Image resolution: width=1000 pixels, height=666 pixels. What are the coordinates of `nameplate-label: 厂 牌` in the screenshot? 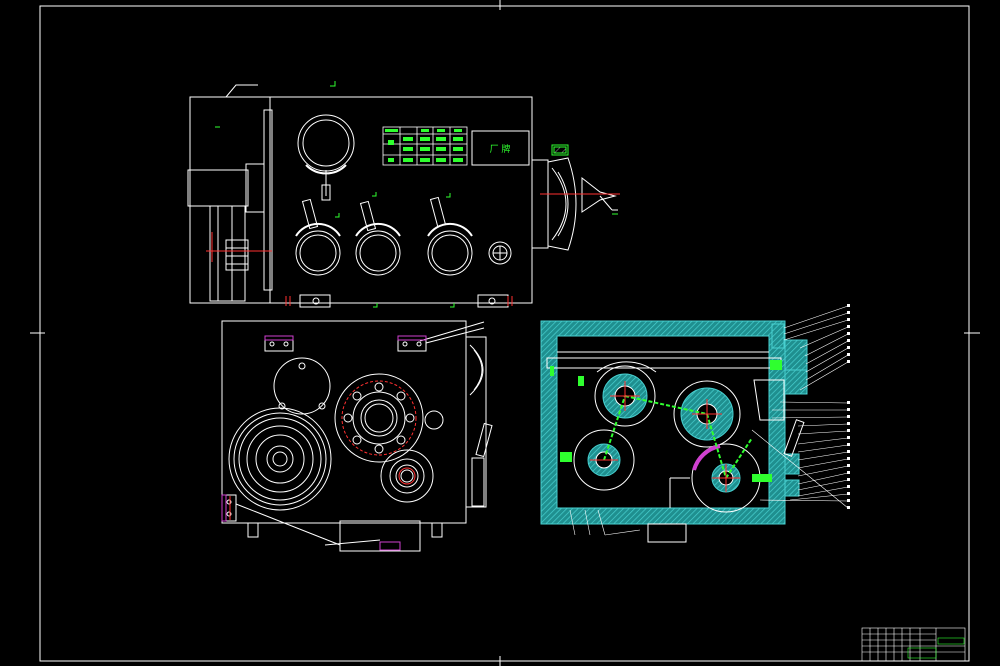 It's located at (500, 149).